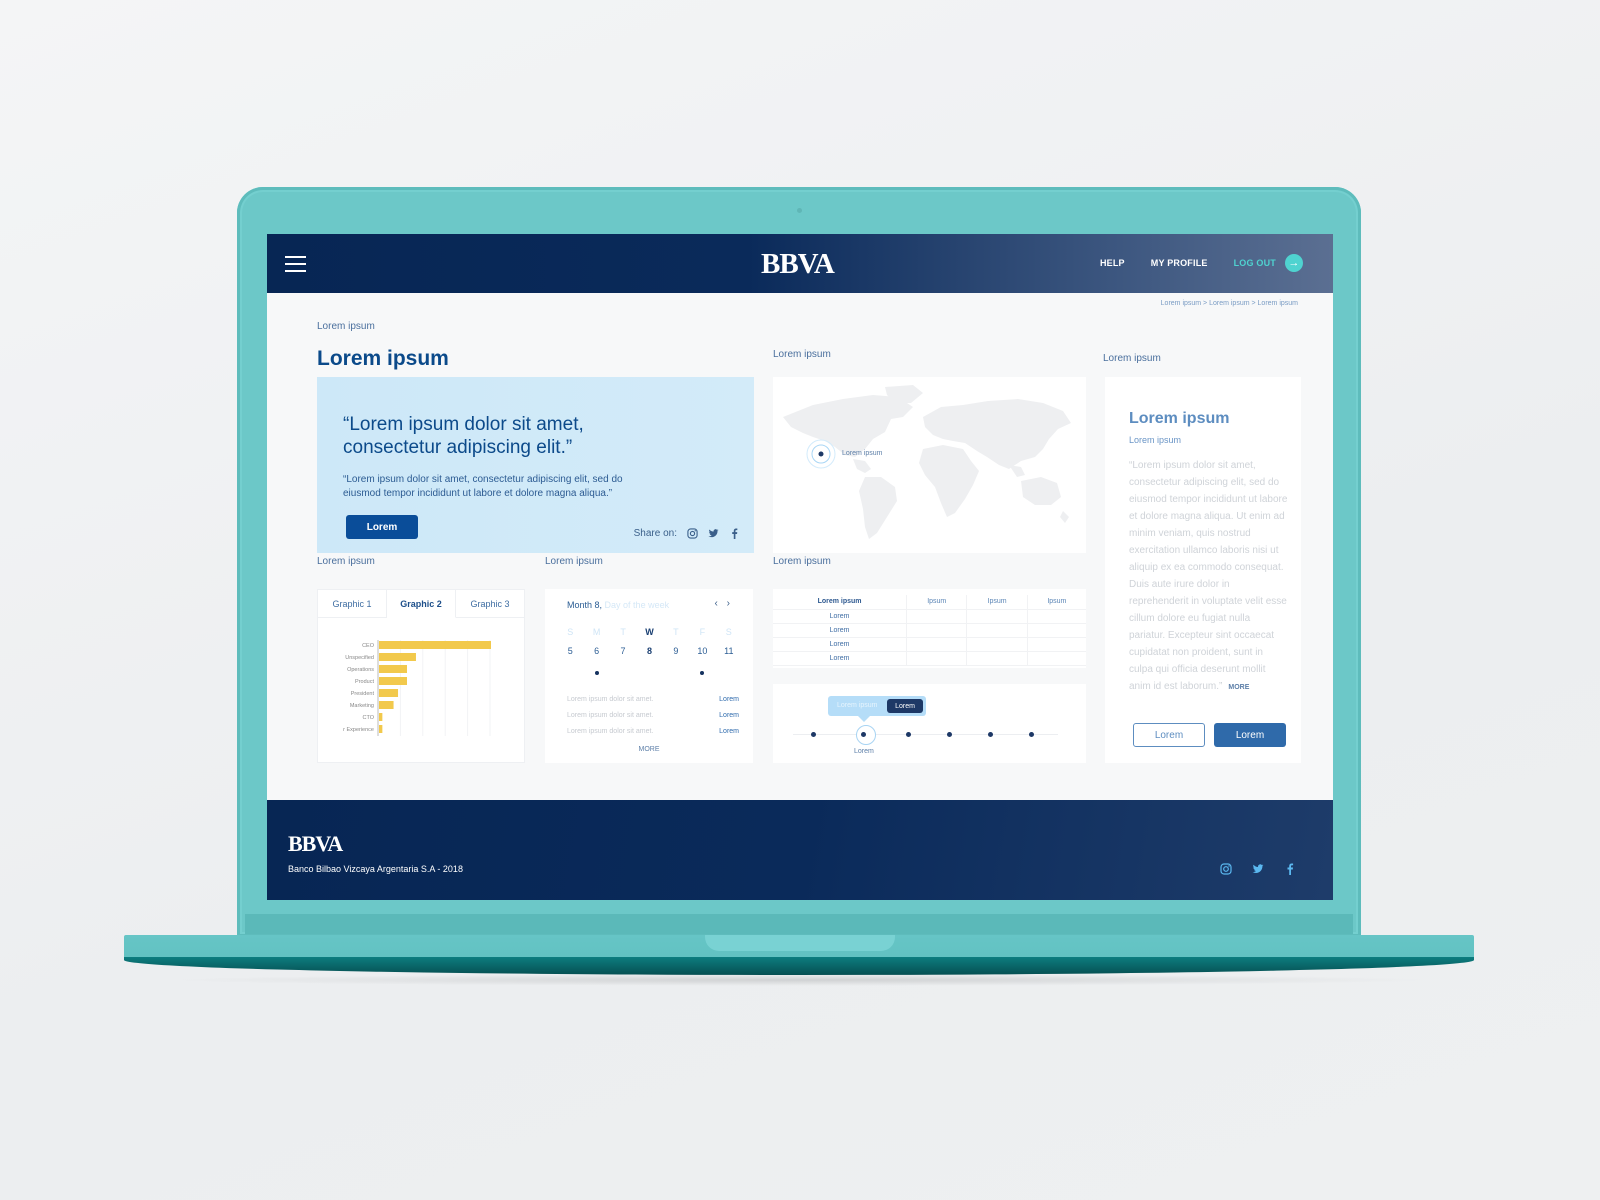  What do you see at coordinates (905, 706) in the screenshot?
I see `tooltip-button: Lorem` at bounding box center [905, 706].